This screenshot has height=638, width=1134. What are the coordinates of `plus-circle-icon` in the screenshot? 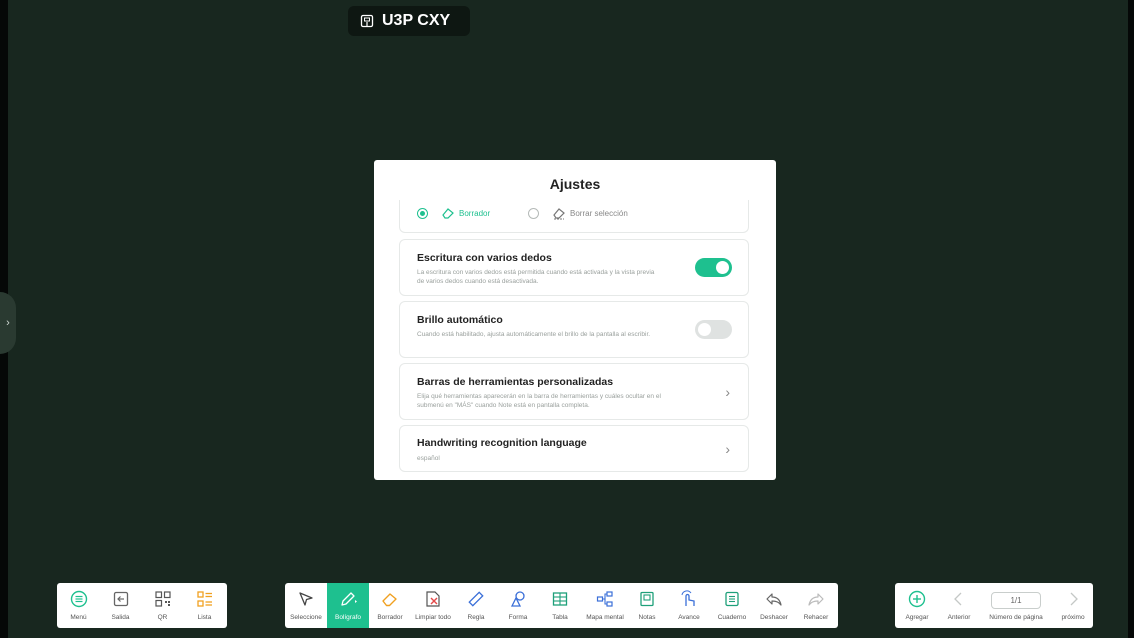 It's located at (917, 599).